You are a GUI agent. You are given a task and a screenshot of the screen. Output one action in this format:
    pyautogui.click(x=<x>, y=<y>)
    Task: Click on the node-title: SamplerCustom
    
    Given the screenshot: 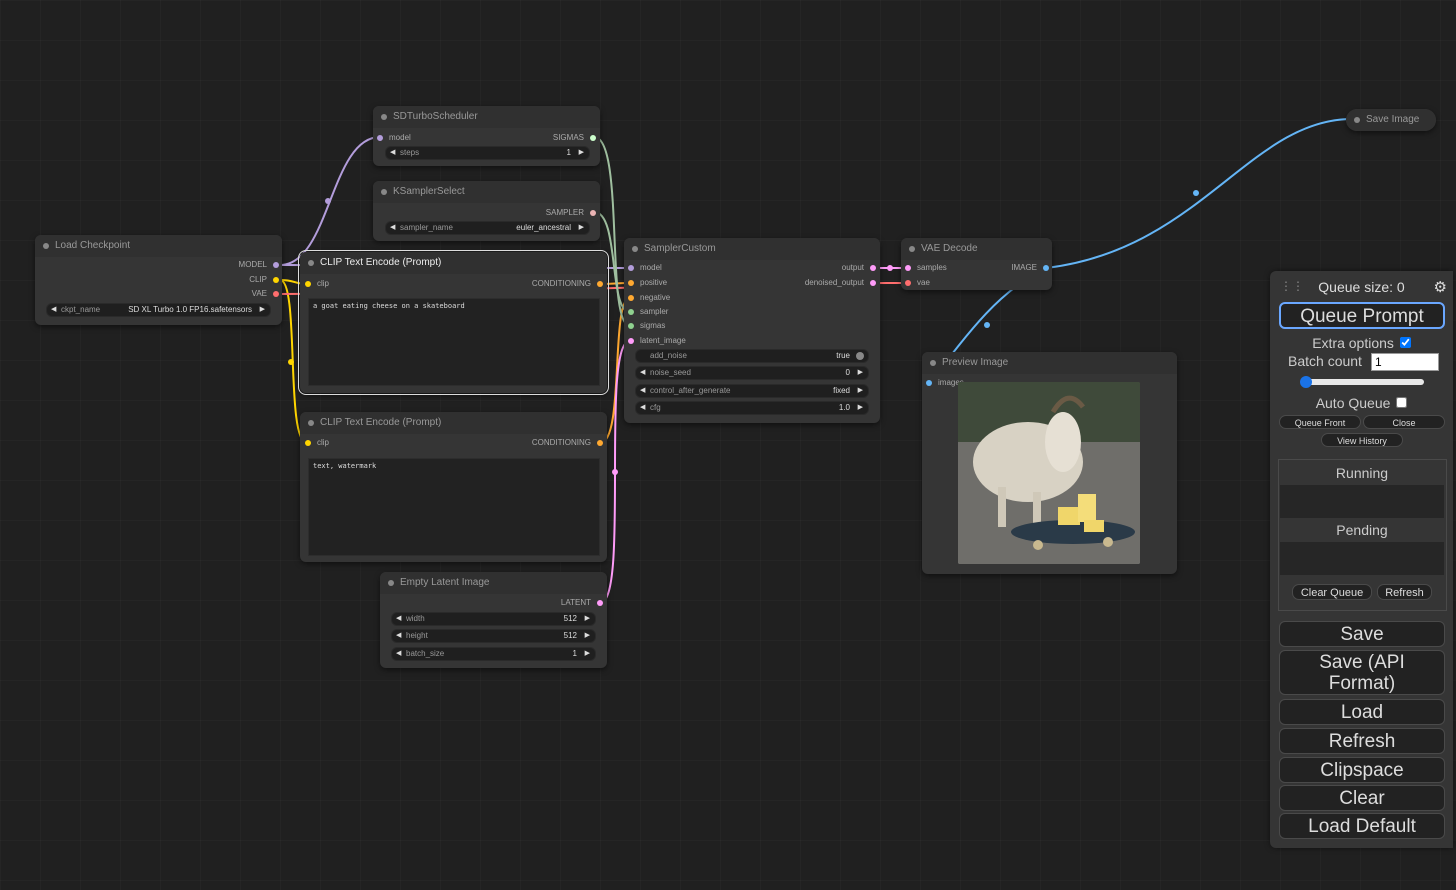 What is the action you would take?
    pyautogui.click(x=752, y=249)
    